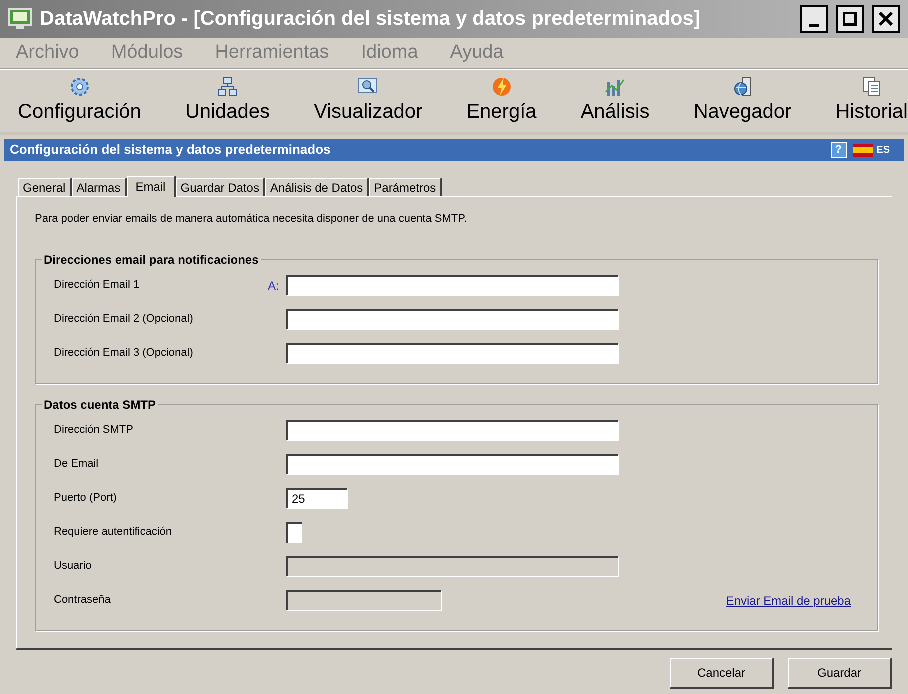  What do you see at coordinates (371, 19) in the screenshot?
I see `window-title: DataWatchPro - [Configuración del sistema y datos predeterminados]` at bounding box center [371, 19].